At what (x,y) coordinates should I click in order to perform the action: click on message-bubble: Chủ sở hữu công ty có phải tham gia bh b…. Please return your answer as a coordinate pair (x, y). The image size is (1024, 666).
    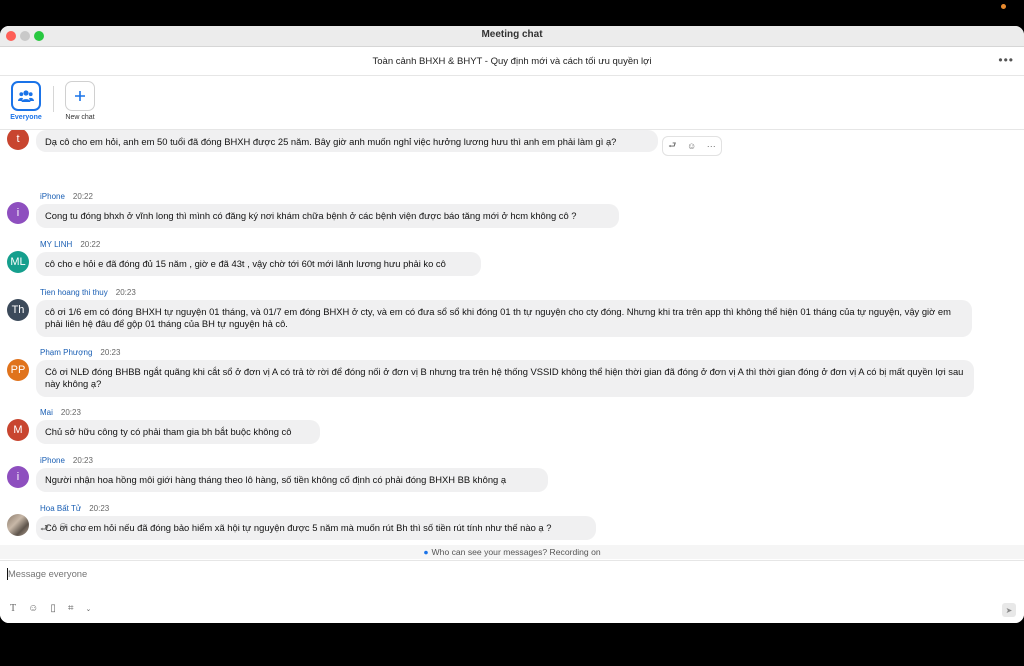
    Looking at the image, I should click on (178, 432).